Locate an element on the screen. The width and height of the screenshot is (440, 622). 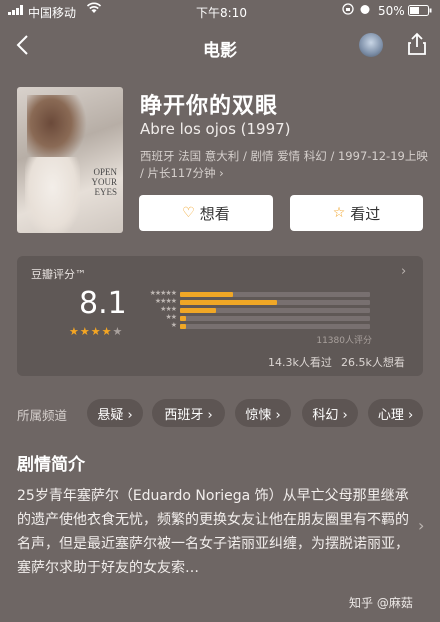
rating-bar-1: ★ is located at coordinates (258, 325).